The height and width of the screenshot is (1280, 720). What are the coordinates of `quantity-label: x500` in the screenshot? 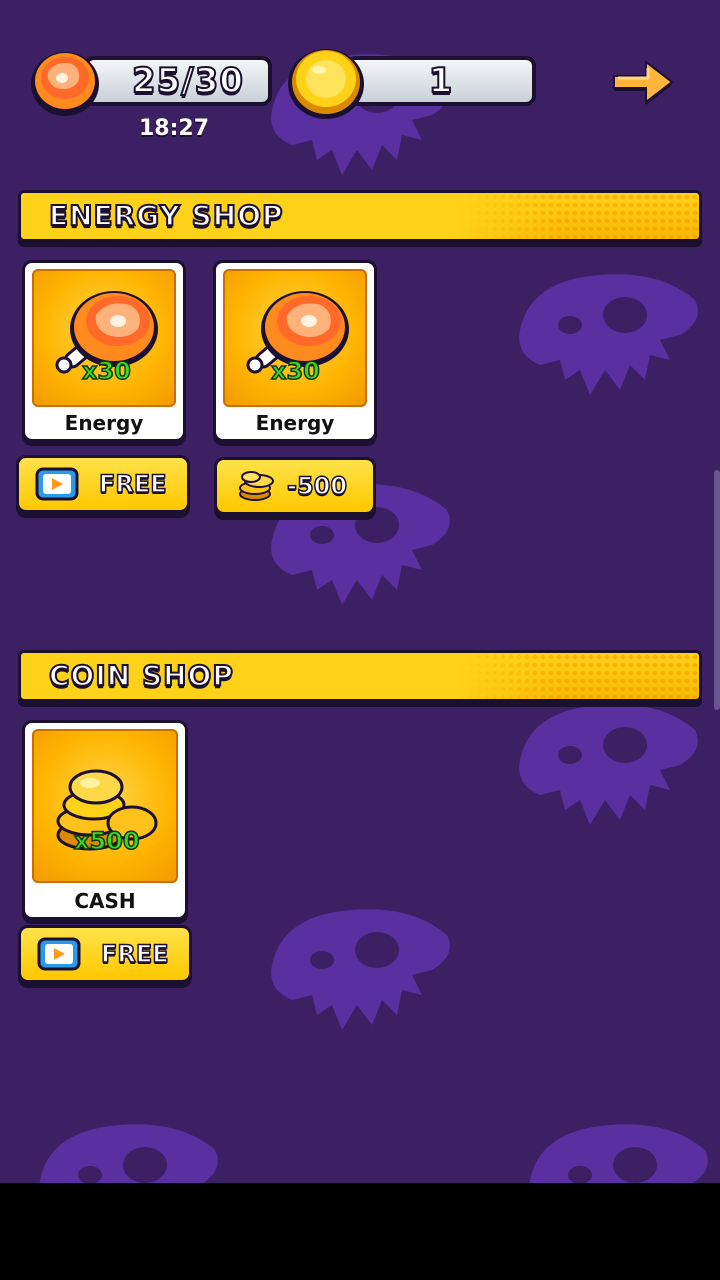 It's located at (106, 841).